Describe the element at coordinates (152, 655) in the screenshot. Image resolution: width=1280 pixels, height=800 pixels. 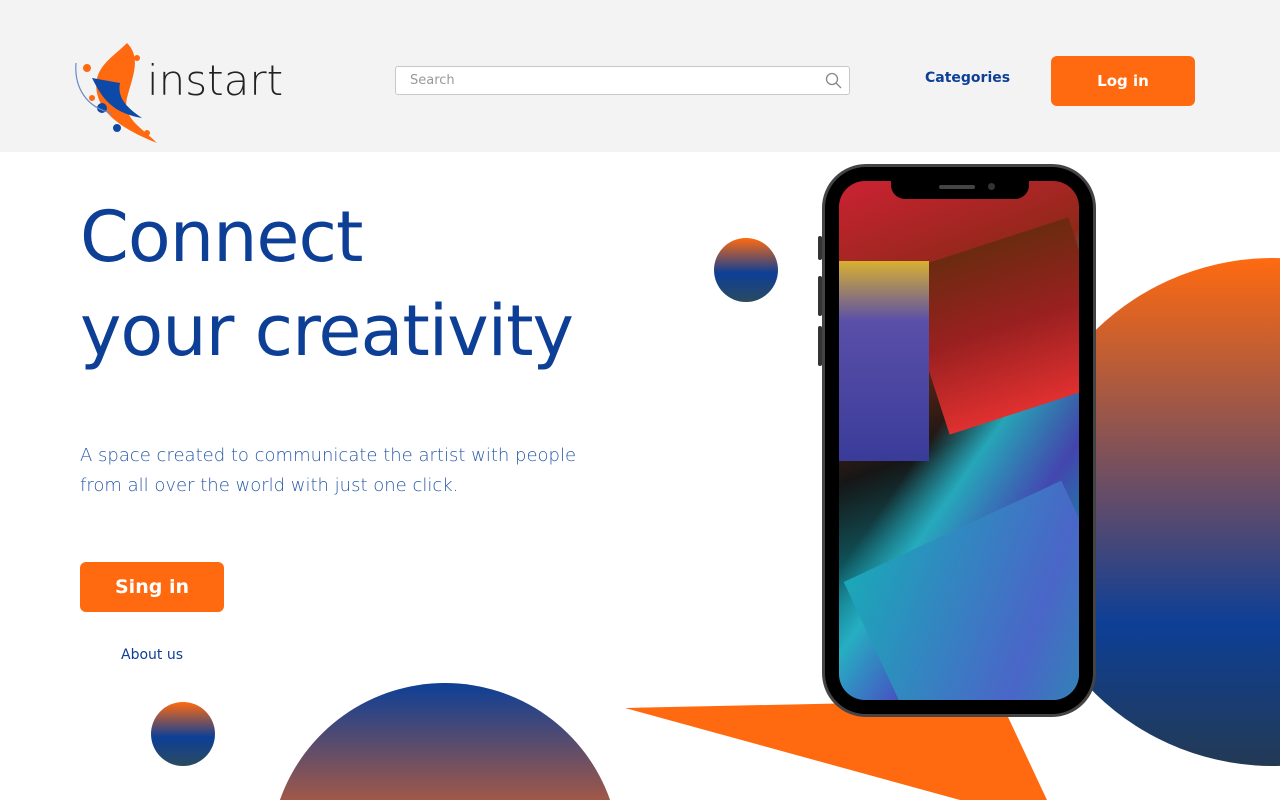
I see `about-us-link: About us` at that location.